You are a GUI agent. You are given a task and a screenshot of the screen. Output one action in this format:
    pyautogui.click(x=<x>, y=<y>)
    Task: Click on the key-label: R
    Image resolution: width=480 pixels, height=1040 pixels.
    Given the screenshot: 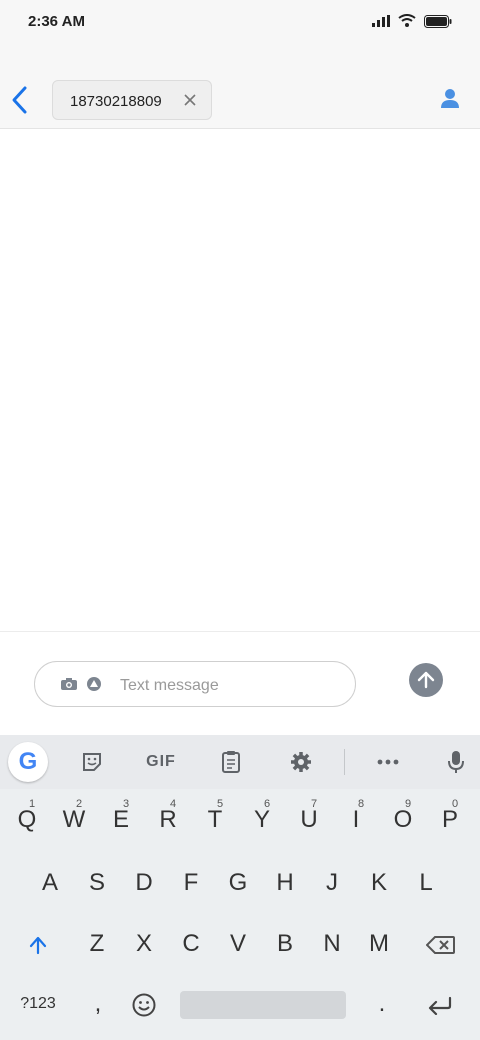 What is the action you would take?
    pyautogui.click(x=168, y=819)
    